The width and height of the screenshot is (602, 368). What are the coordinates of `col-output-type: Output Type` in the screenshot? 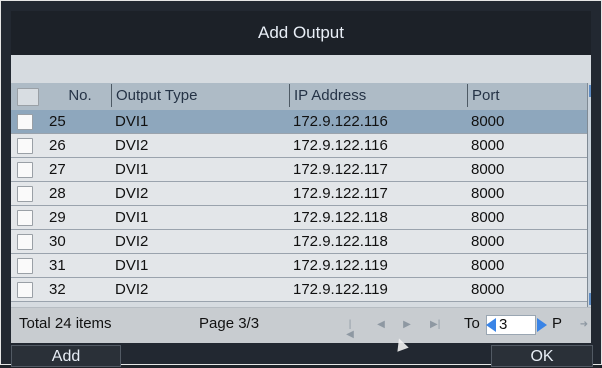 It's located at (200, 95).